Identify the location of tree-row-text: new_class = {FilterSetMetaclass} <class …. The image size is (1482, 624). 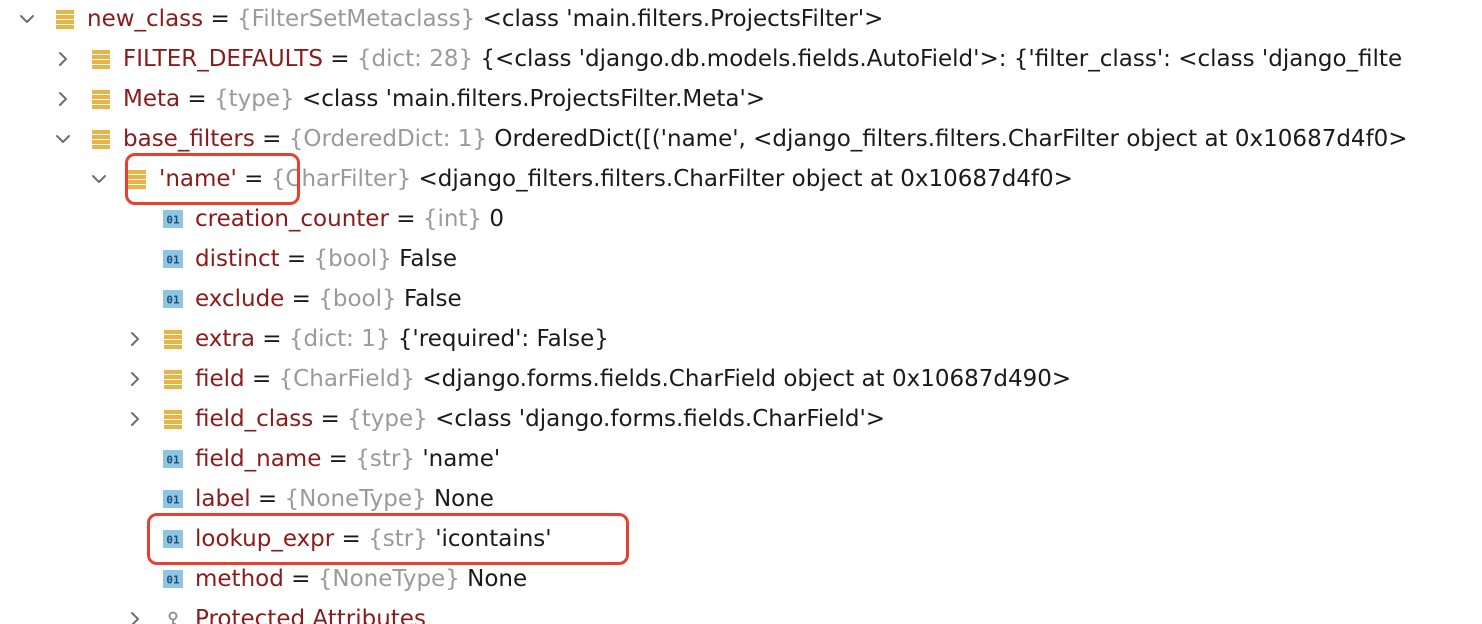
(485, 19).